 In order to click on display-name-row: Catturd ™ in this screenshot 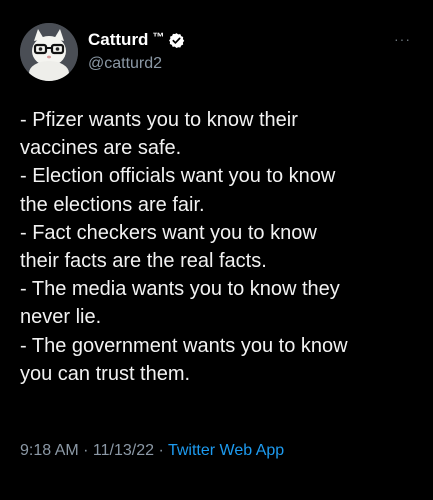, I will do `click(136, 40)`.